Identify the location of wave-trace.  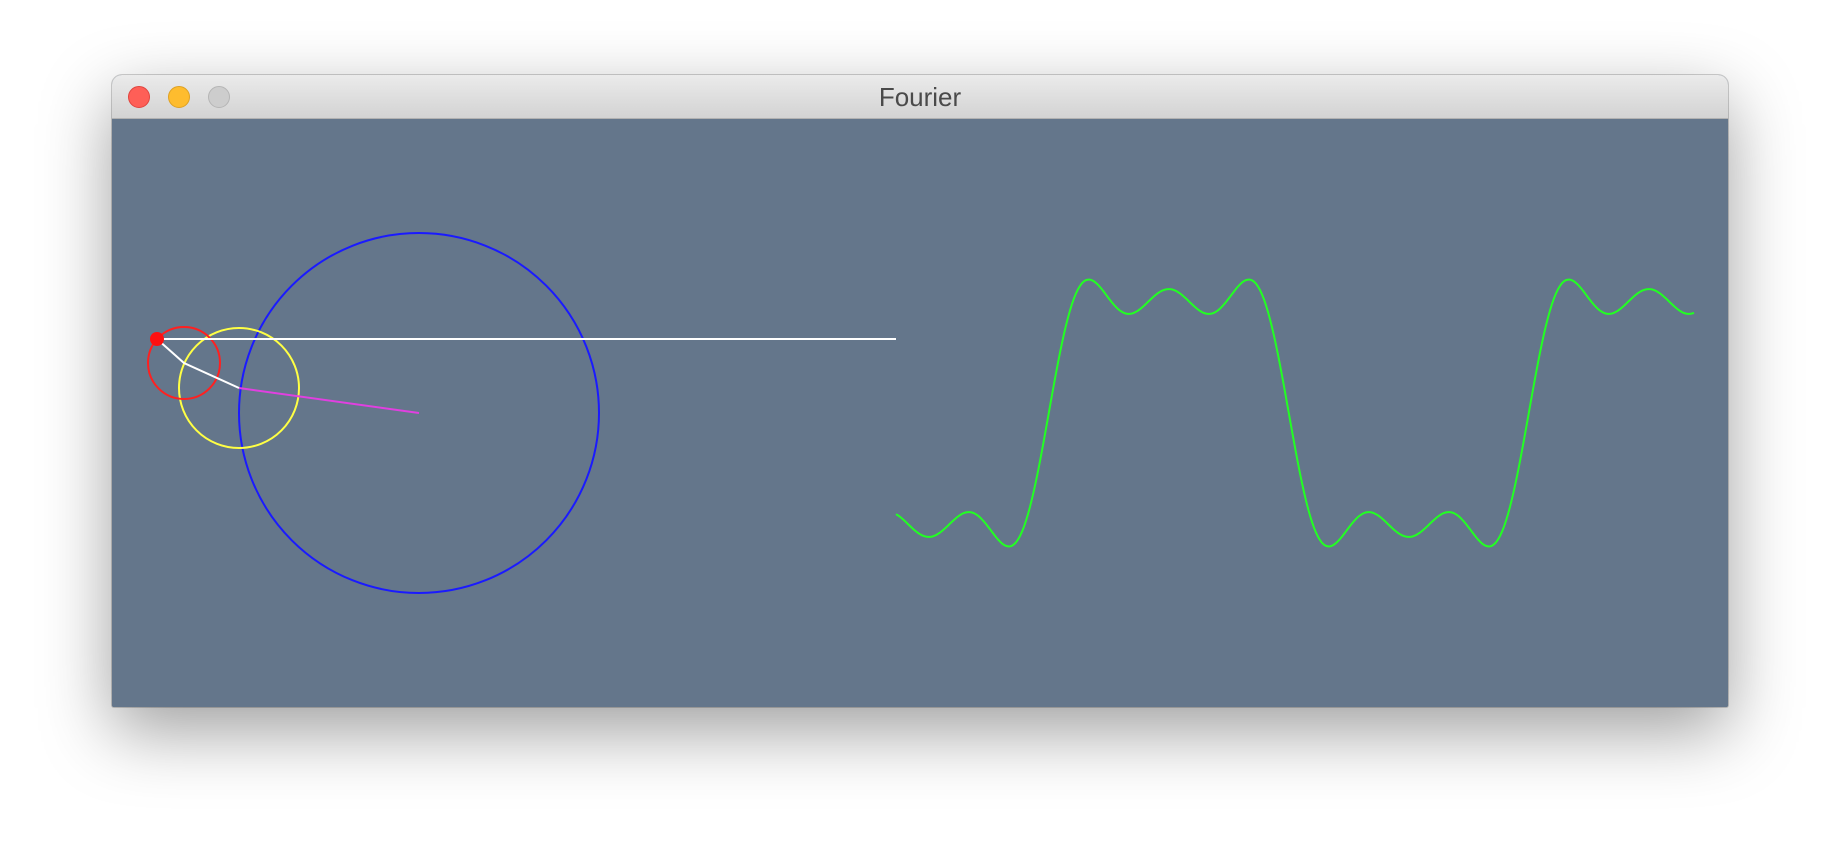
(1295, 413).